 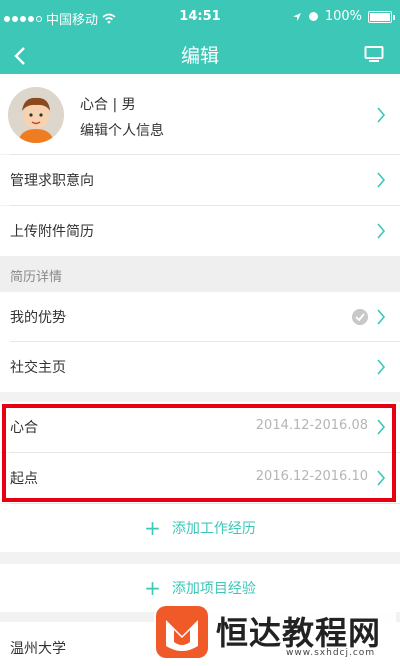 What do you see at coordinates (213, 589) in the screenshot?
I see `add-project-label: 添加项目经验` at bounding box center [213, 589].